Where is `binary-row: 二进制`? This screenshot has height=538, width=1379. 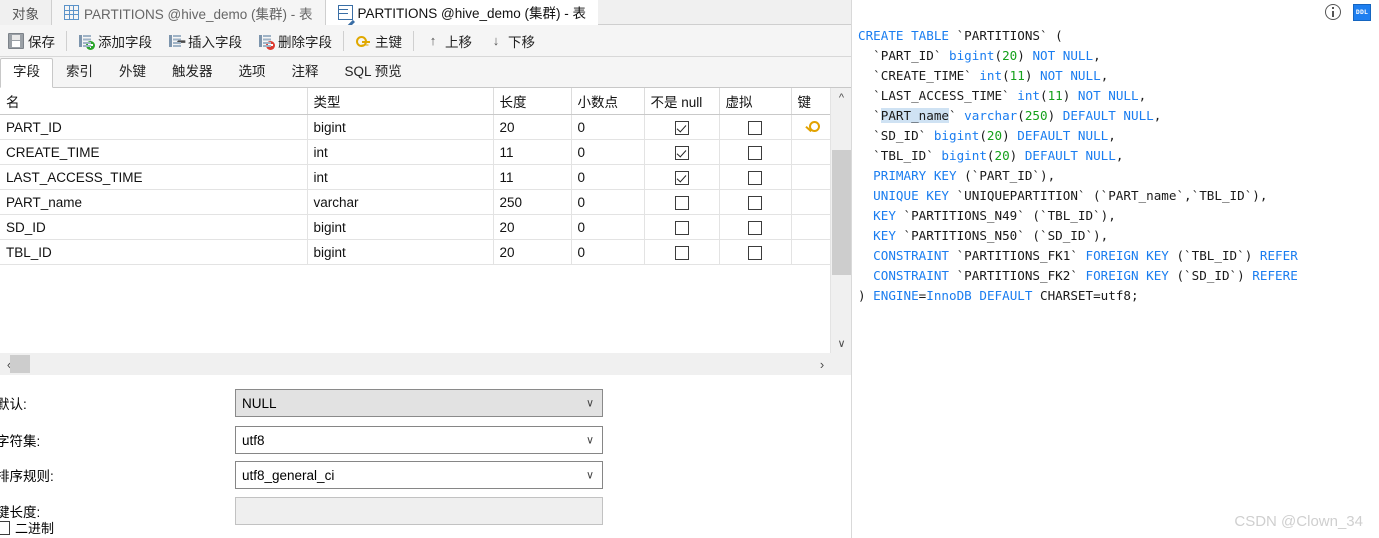
binary-row: 二进制 is located at coordinates (27, 527).